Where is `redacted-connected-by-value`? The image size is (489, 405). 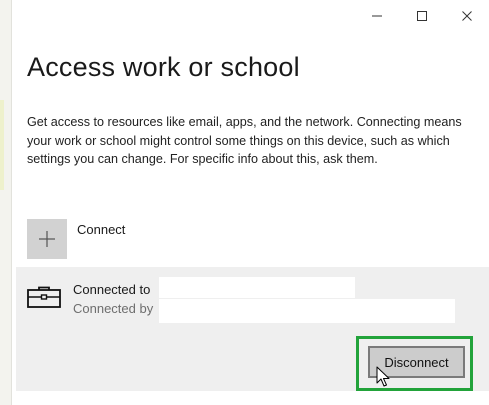
redacted-connected-by-value is located at coordinates (307, 311).